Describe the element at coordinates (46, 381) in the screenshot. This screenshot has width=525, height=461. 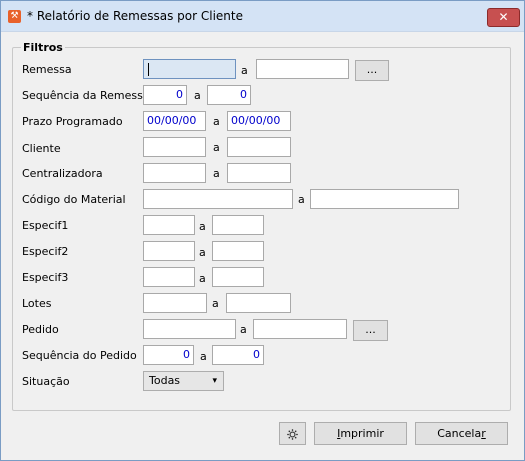
I see `situacao-label: Situação` at that location.